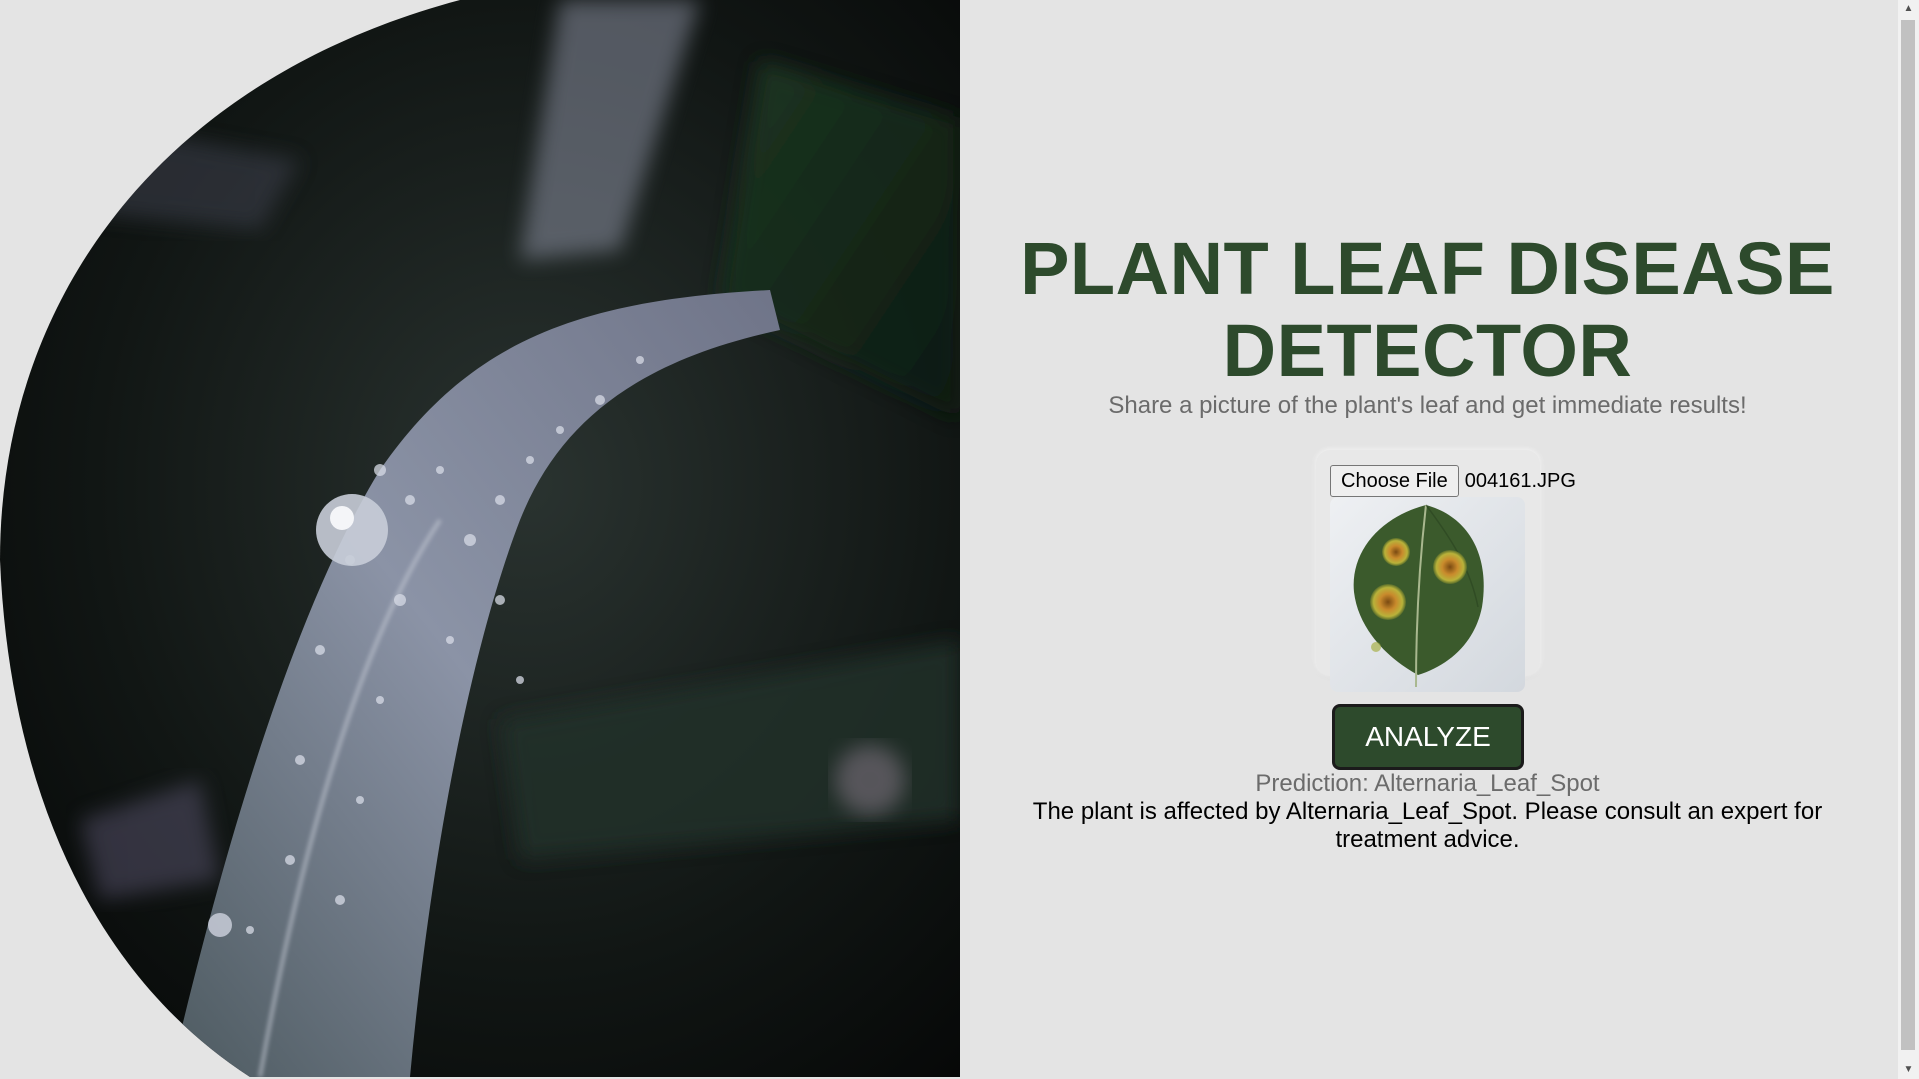 This screenshot has height=1079, width=1919. What do you see at coordinates (1394, 481) in the screenshot?
I see `choose-file-button: Choose File` at bounding box center [1394, 481].